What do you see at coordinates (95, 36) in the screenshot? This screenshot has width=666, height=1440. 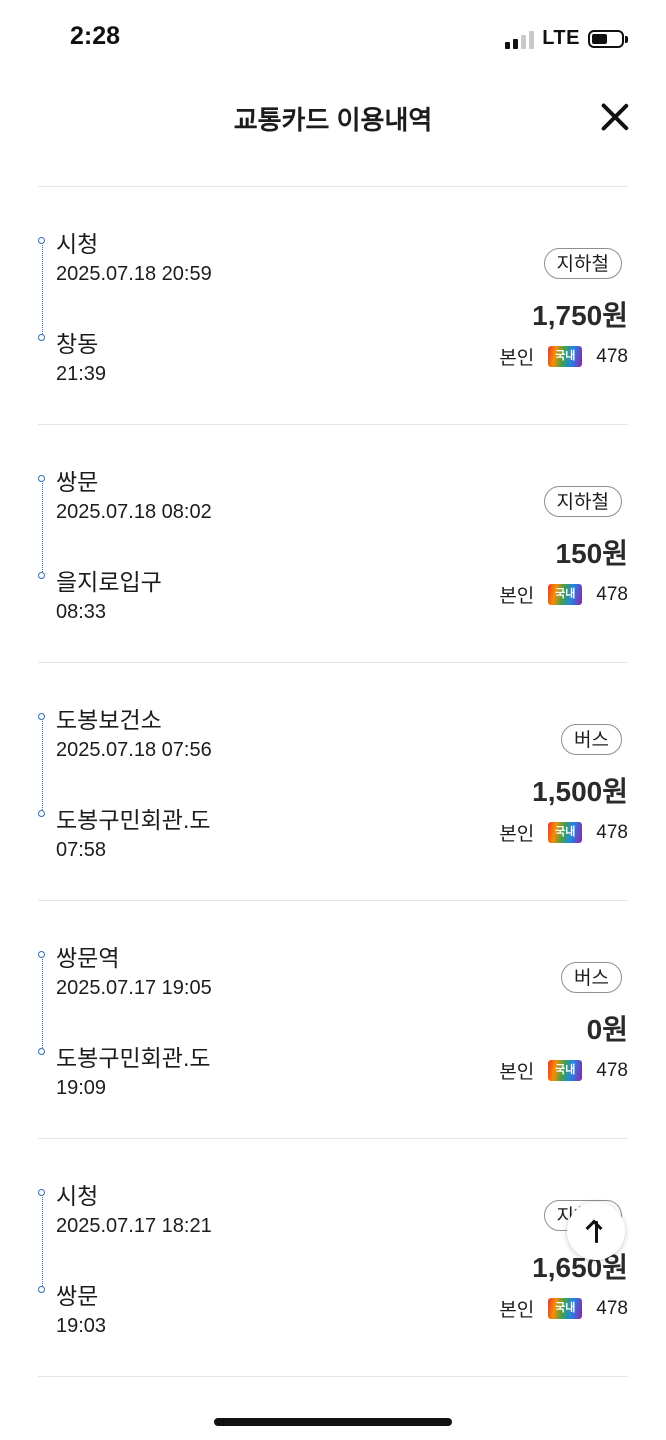 I see `status-time: 2:28` at bounding box center [95, 36].